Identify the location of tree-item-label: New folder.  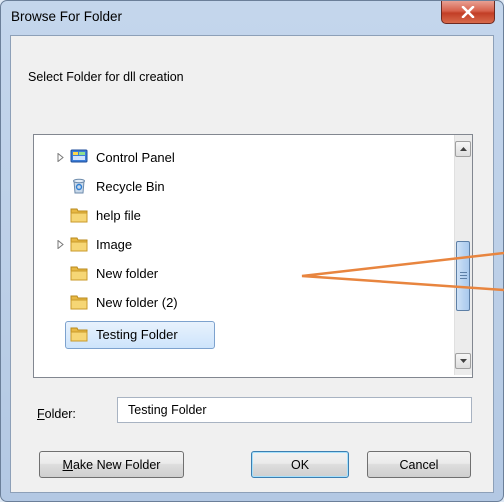
(127, 273).